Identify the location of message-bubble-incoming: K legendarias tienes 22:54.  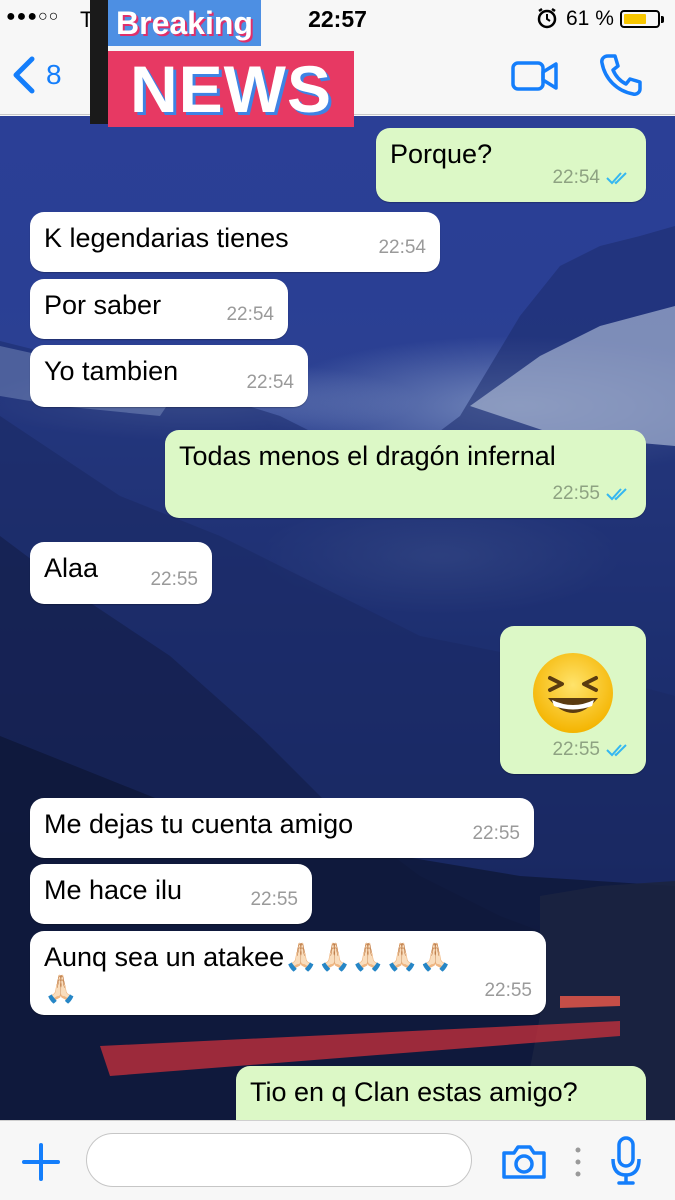
(235, 242).